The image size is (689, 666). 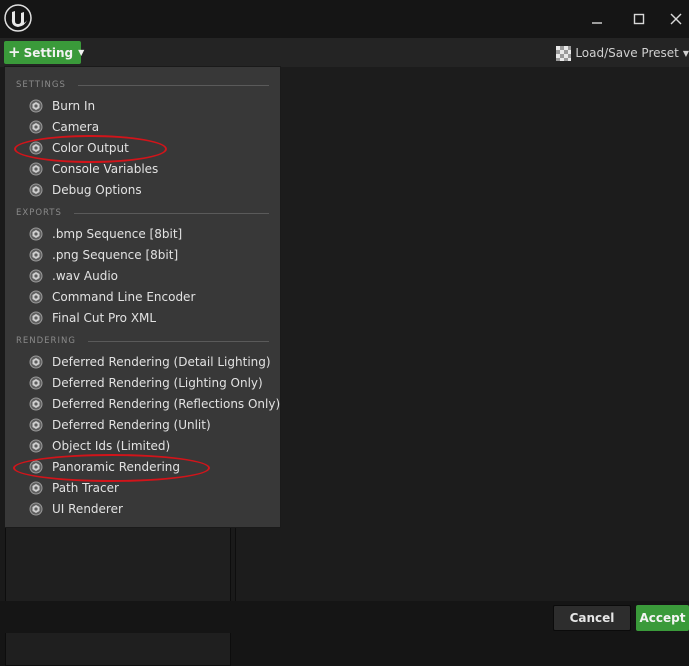 I want to click on menu-item-wav-audio: .wav Audio, so click(x=153, y=276).